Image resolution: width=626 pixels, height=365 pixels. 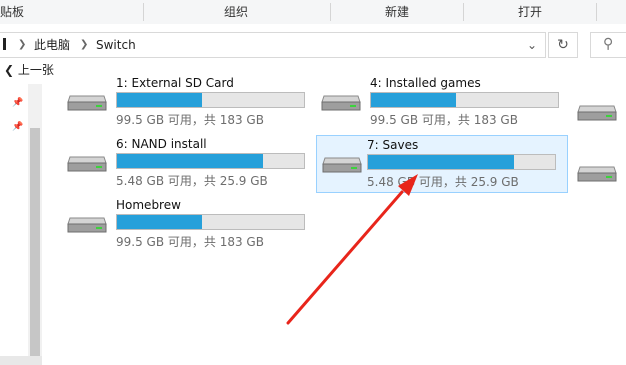 I want to click on refresh-button: ↻, so click(x=563, y=45).